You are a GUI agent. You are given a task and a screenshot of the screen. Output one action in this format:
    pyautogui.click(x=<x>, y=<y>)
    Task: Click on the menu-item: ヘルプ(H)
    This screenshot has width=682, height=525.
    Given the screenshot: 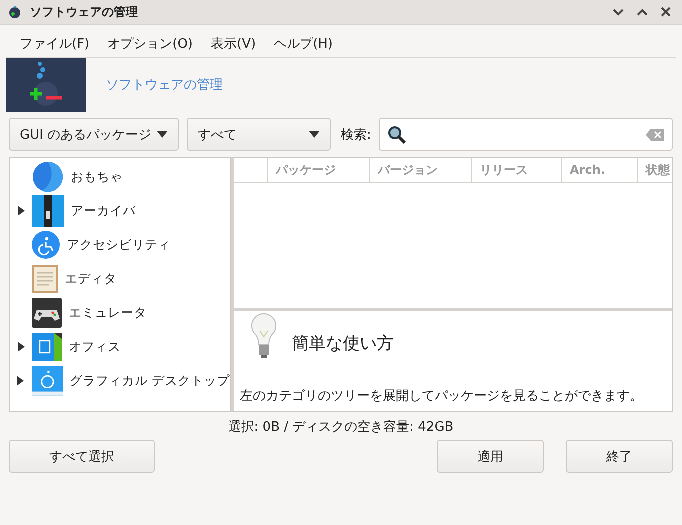 What is the action you would take?
    pyautogui.click(x=303, y=44)
    